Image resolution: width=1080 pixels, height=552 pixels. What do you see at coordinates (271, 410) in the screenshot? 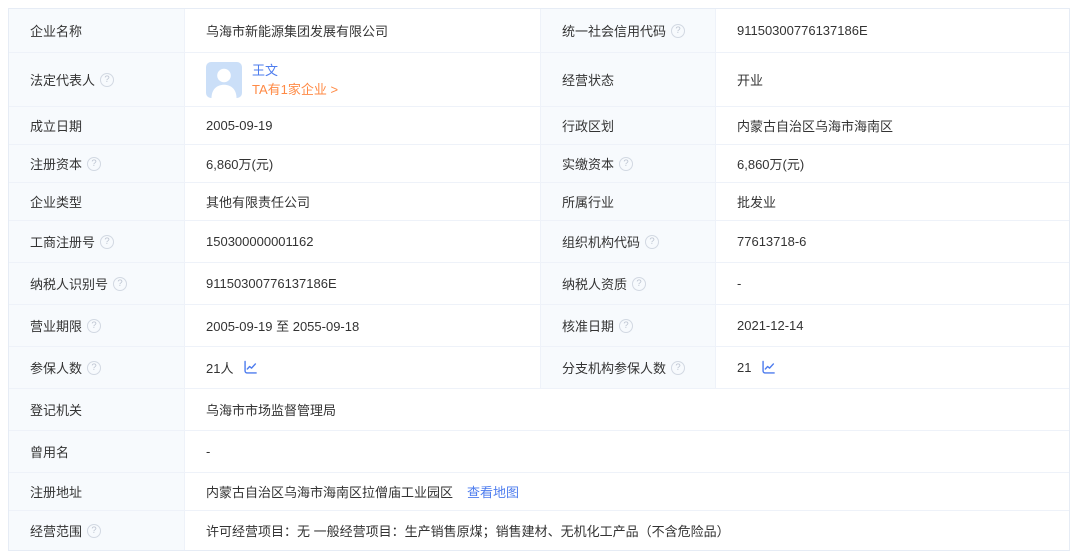
I see `reg-authority-value: 乌海市市场监督管理局` at bounding box center [271, 410].